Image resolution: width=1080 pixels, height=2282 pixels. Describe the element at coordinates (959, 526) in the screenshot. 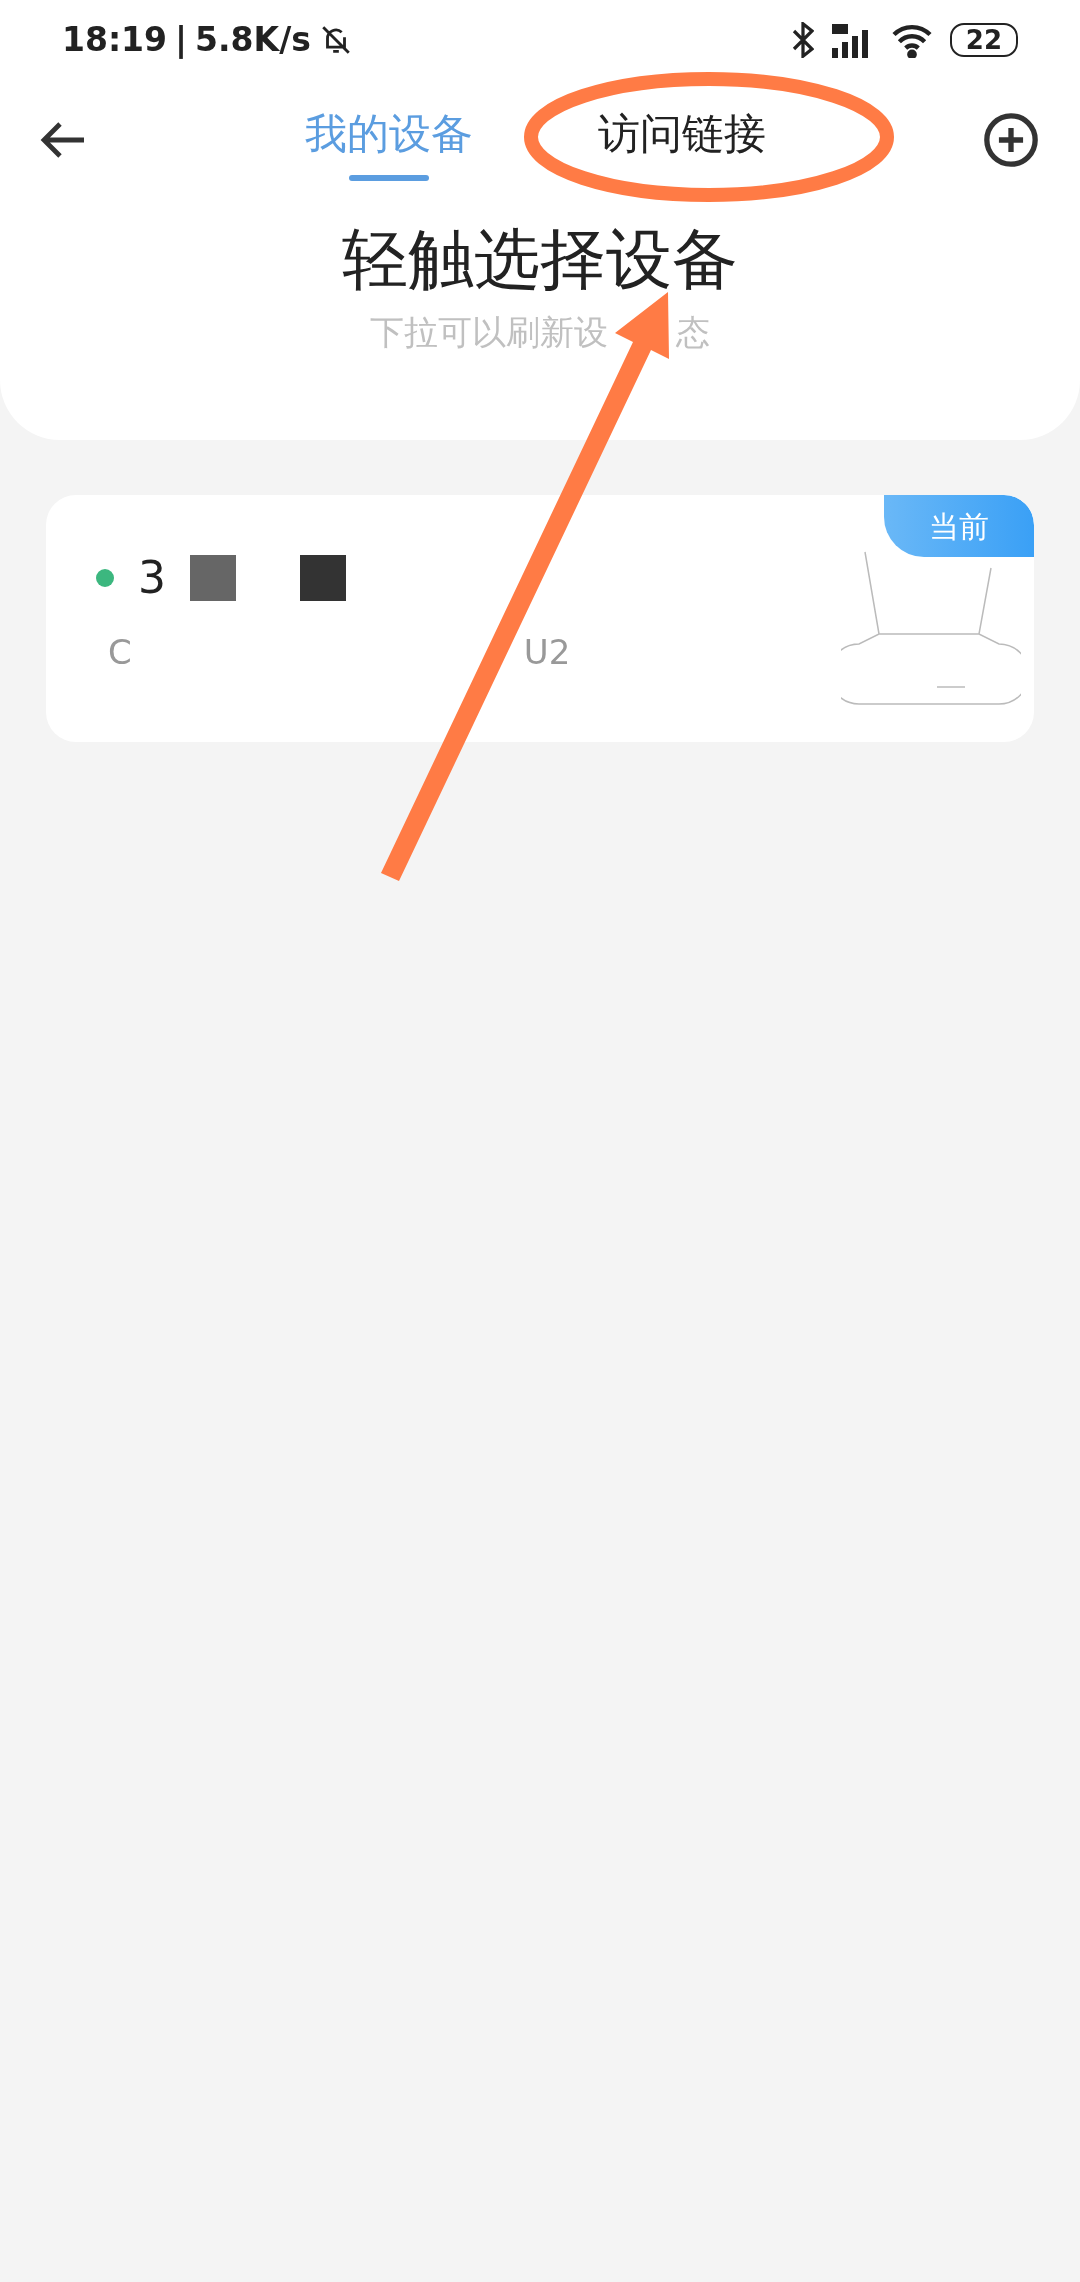

I see `current-tag: 当前` at that location.